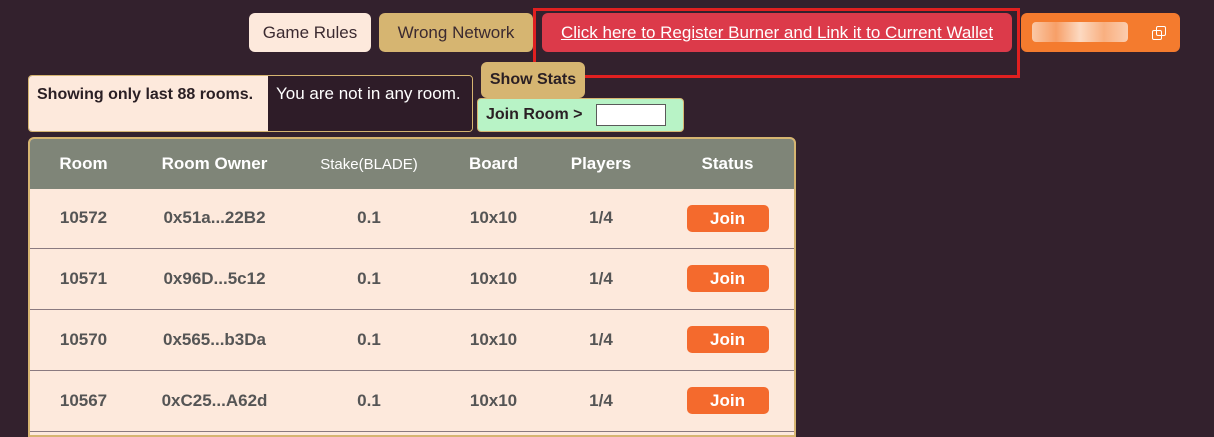  What do you see at coordinates (83, 278) in the screenshot?
I see `room-id: 10571` at bounding box center [83, 278].